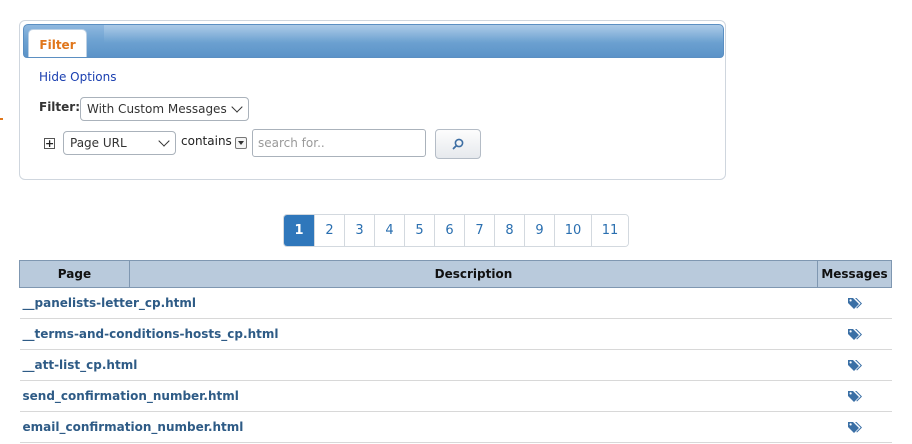 The height and width of the screenshot is (444, 912). Describe the element at coordinates (57, 43) in the screenshot. I see `tab-filter: Filter` at that location.